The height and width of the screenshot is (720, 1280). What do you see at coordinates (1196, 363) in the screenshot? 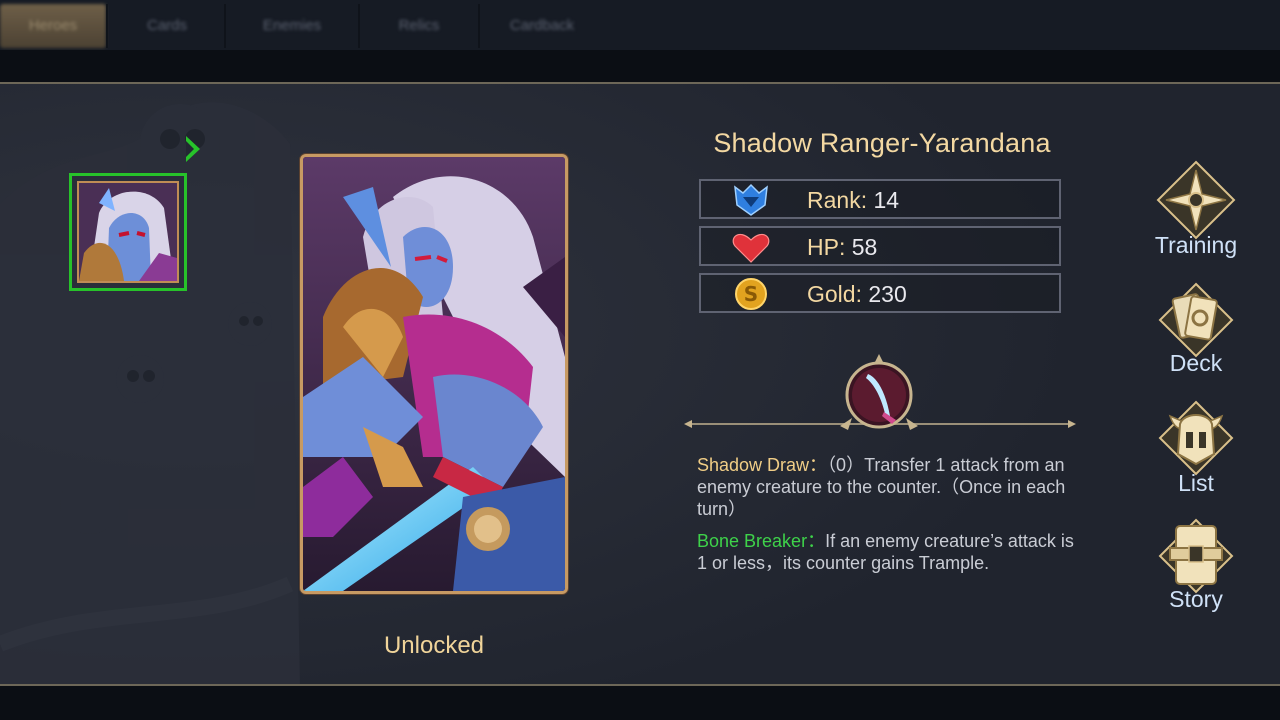
I see `deck-label: Deck` at bounding box center [1196, 363].